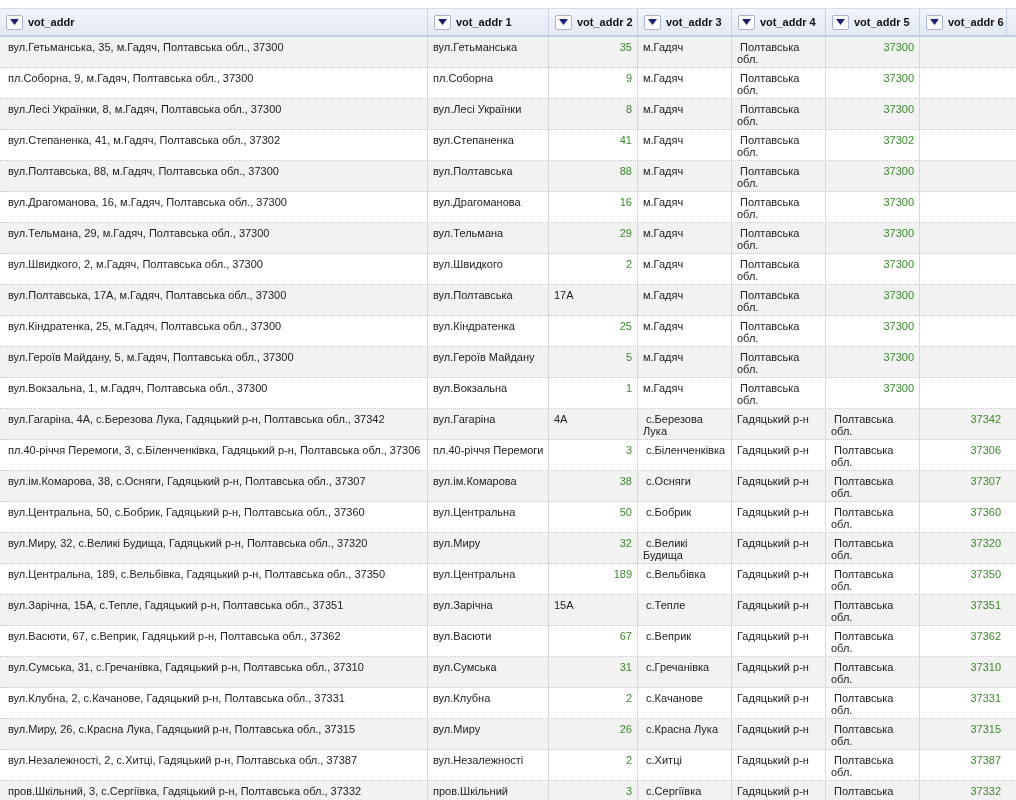 This screenshot has width=1016, height=800. What do you see at coordinates (462, 636) in the screenshot?
I see `table-cell: вул.Васюти` at bounding box center [462, 636].